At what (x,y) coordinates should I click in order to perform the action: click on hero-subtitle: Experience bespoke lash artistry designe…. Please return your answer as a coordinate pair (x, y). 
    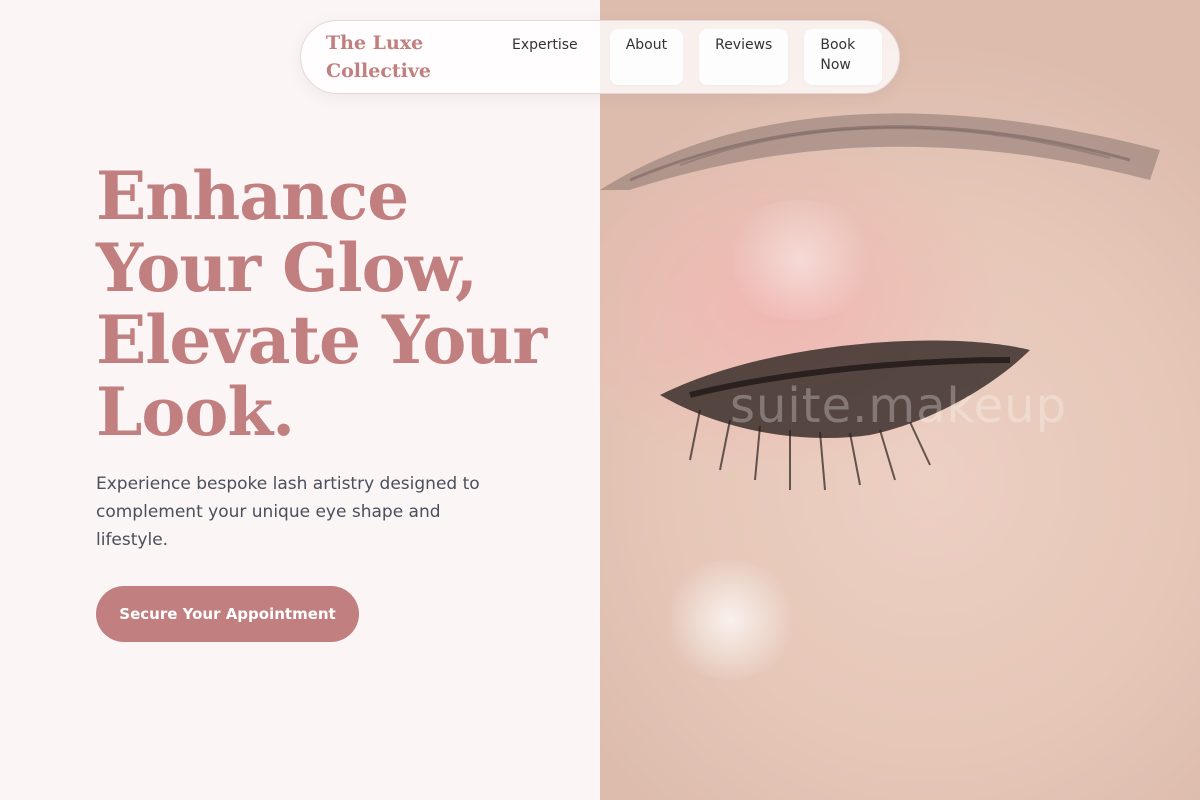
    Looking at the image, I should click on (288, 512).